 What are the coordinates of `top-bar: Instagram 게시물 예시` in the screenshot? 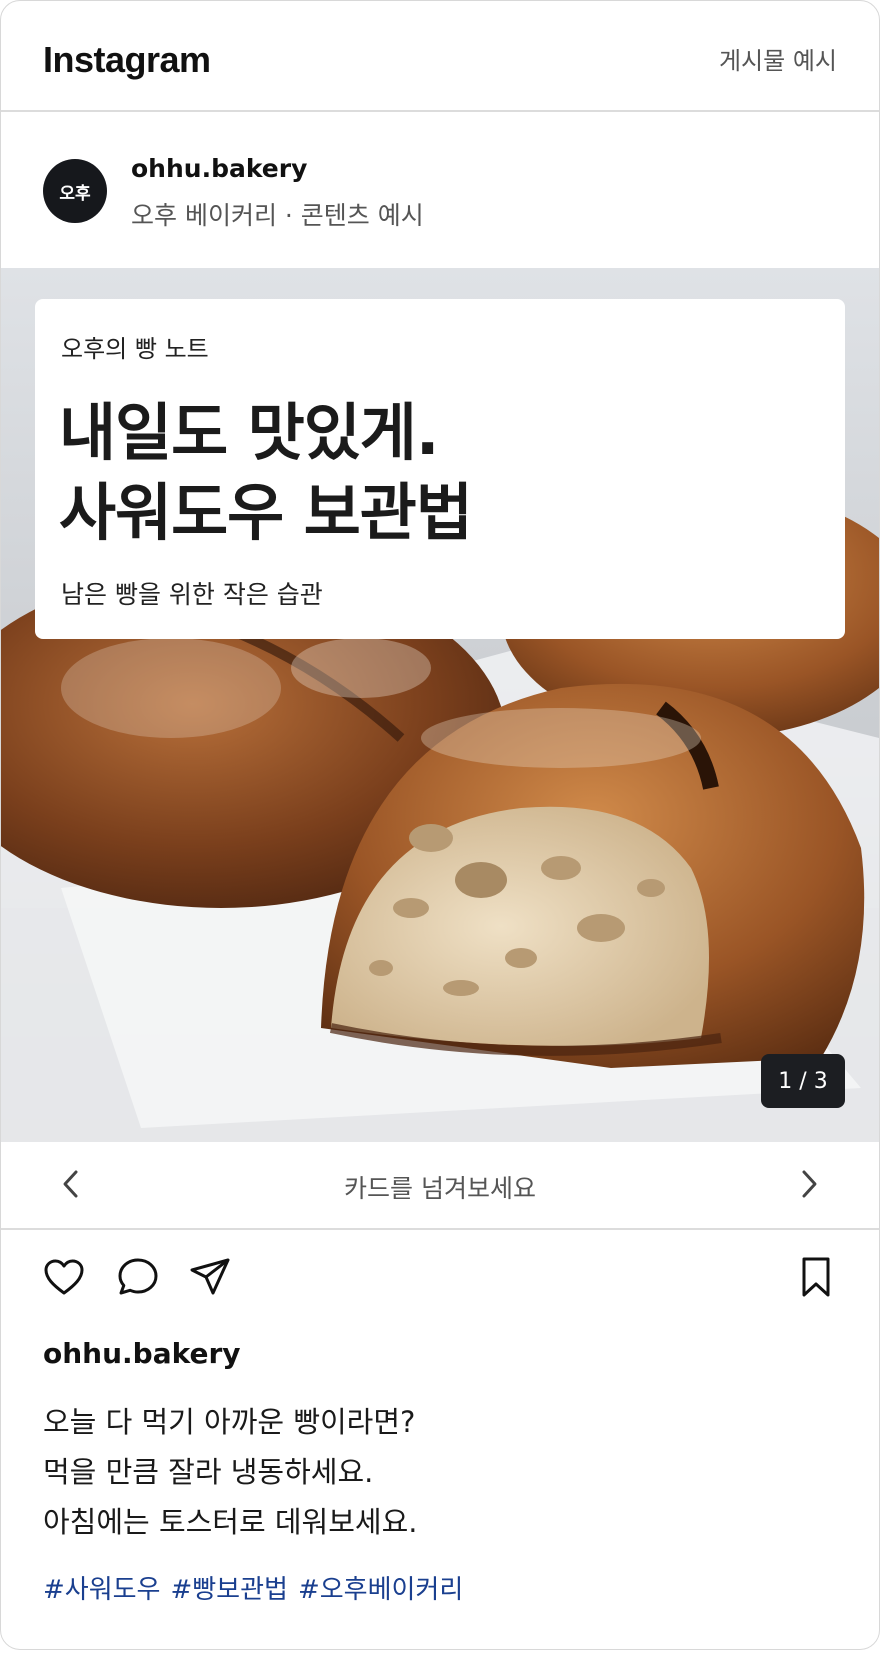 It's located at (440, 56).